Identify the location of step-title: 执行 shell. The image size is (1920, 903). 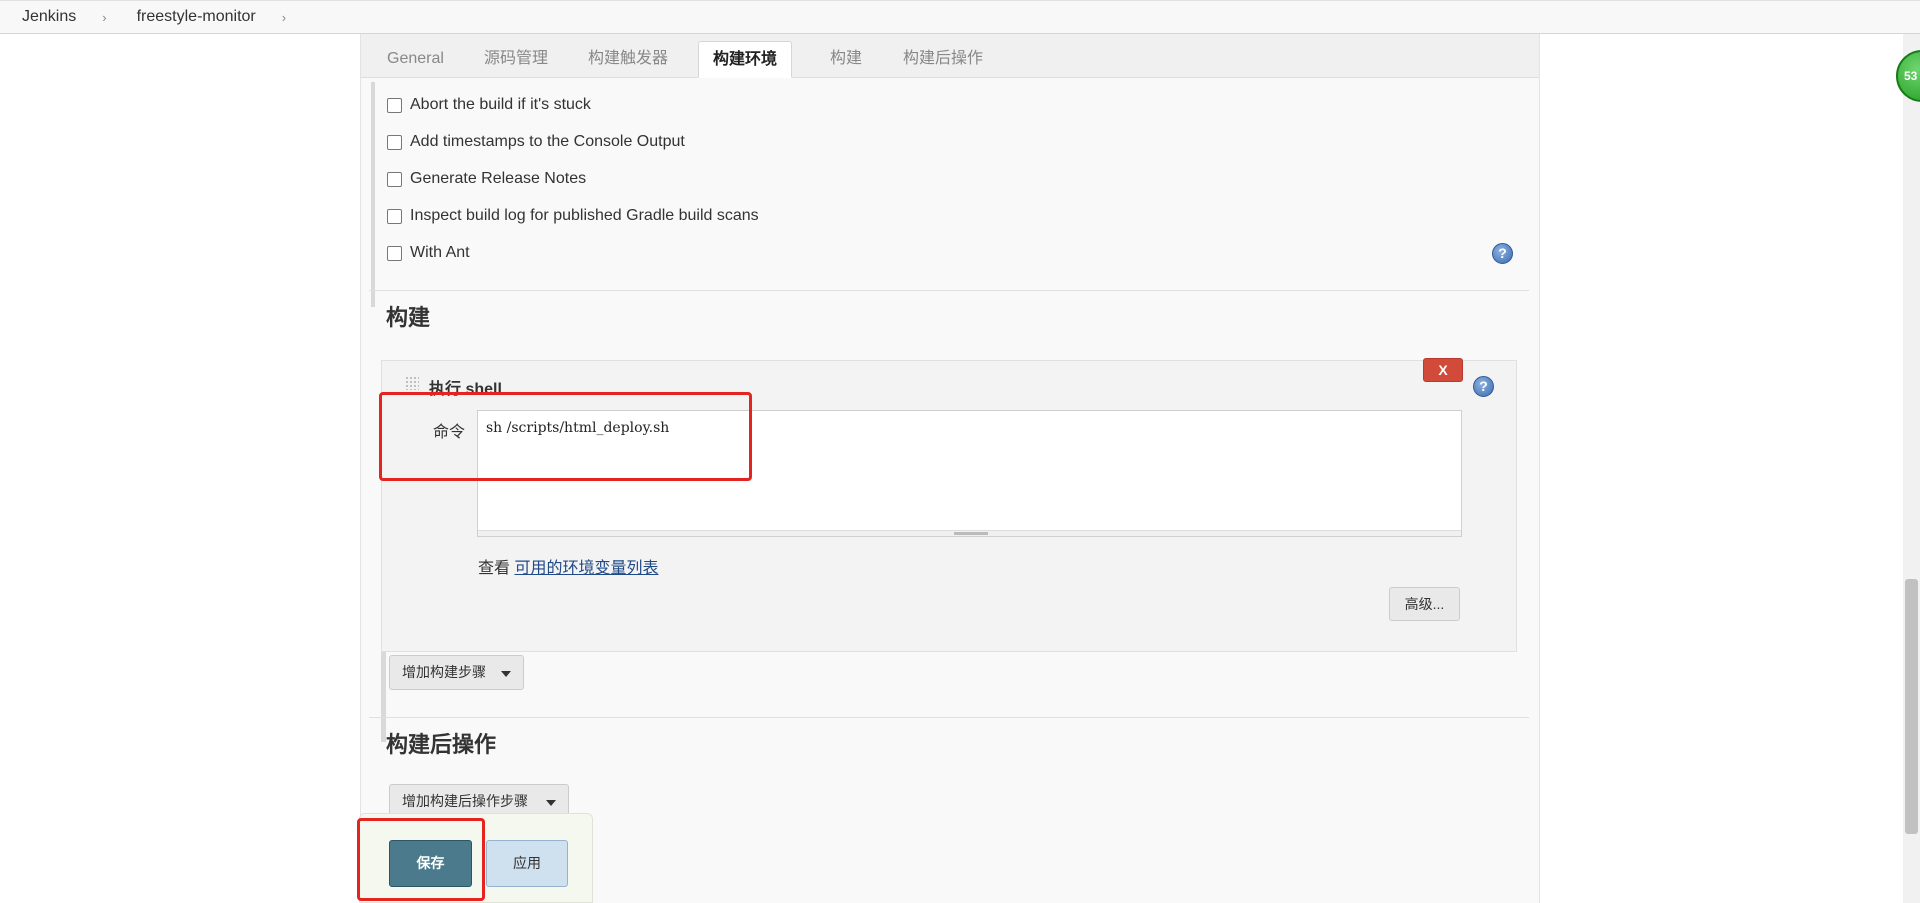
(465, 389).